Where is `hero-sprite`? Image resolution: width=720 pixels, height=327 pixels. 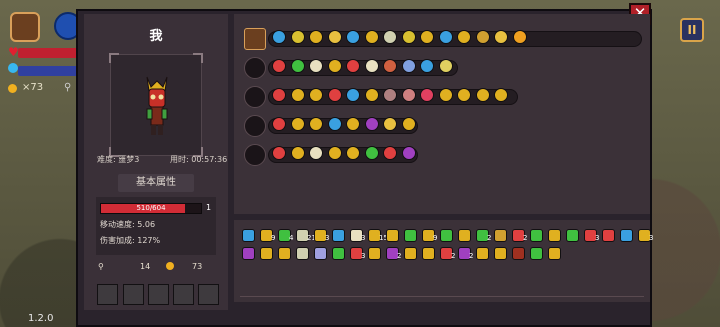
hero-sprite is located at coordinates (157, 105).